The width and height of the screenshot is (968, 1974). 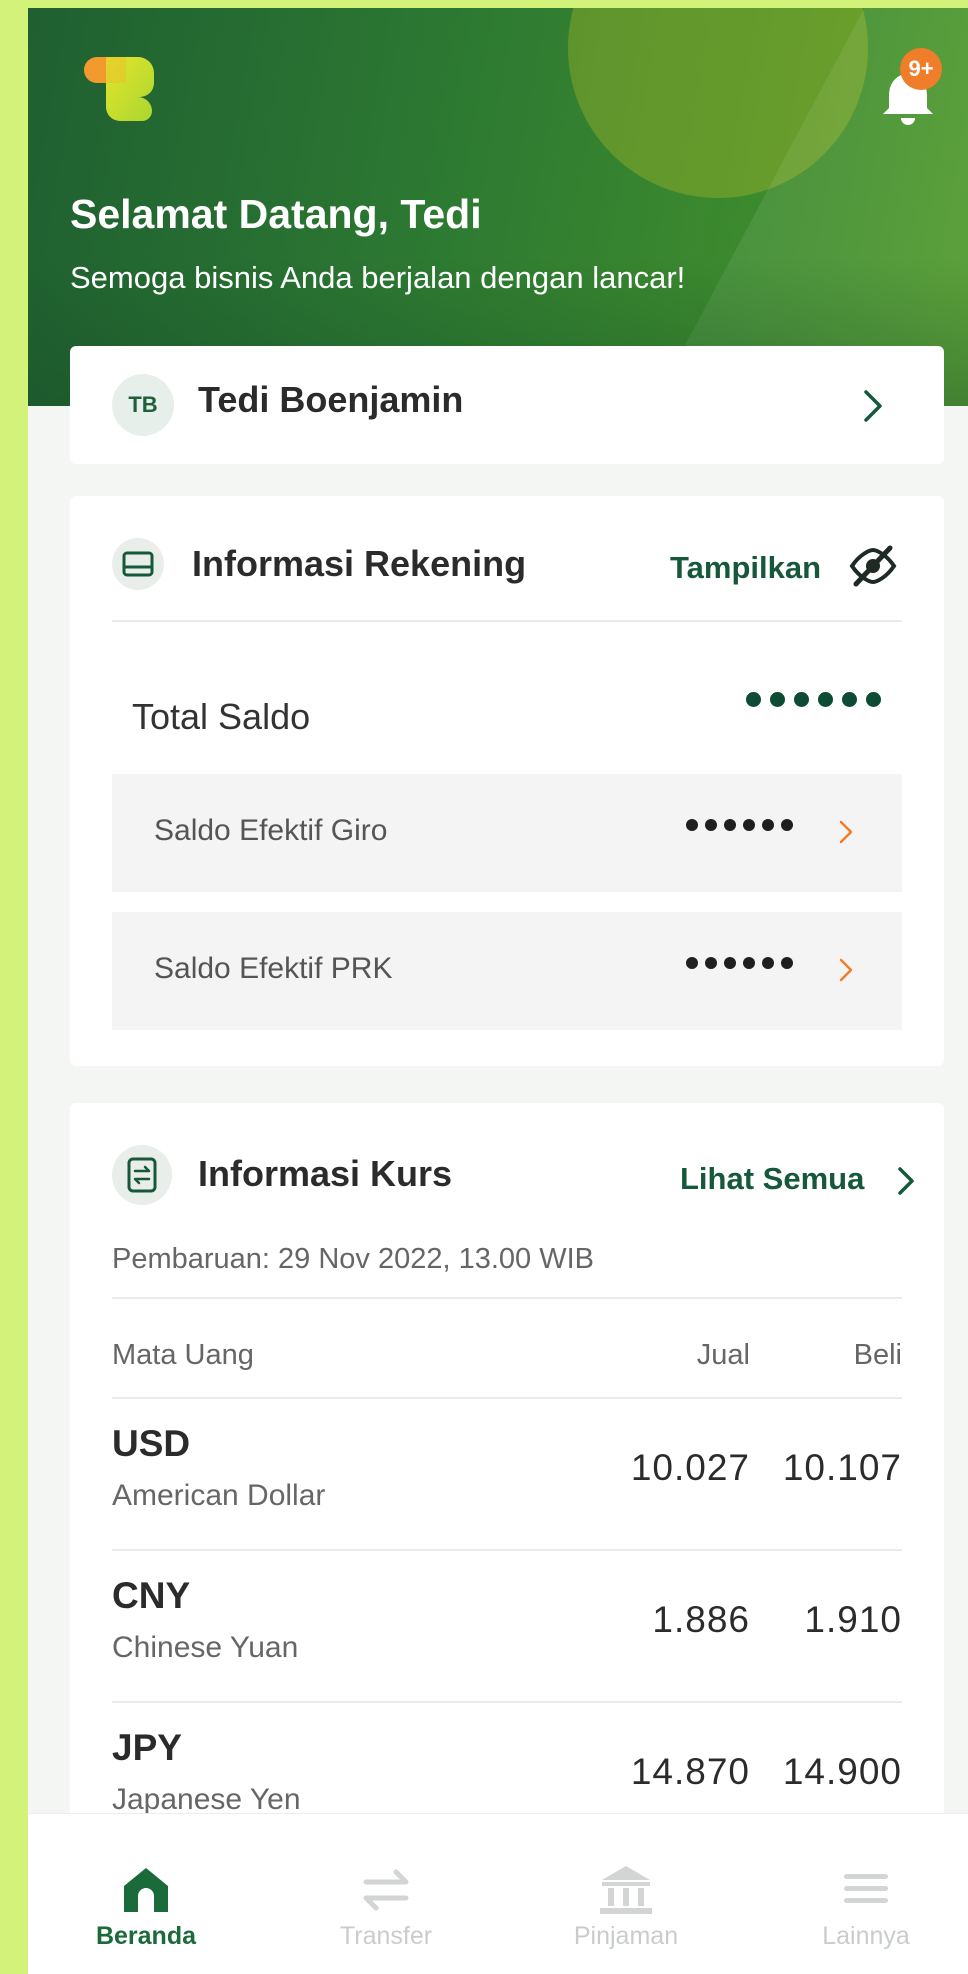 I want to click on currency-code: JPY, so click(x=147, y=1747).